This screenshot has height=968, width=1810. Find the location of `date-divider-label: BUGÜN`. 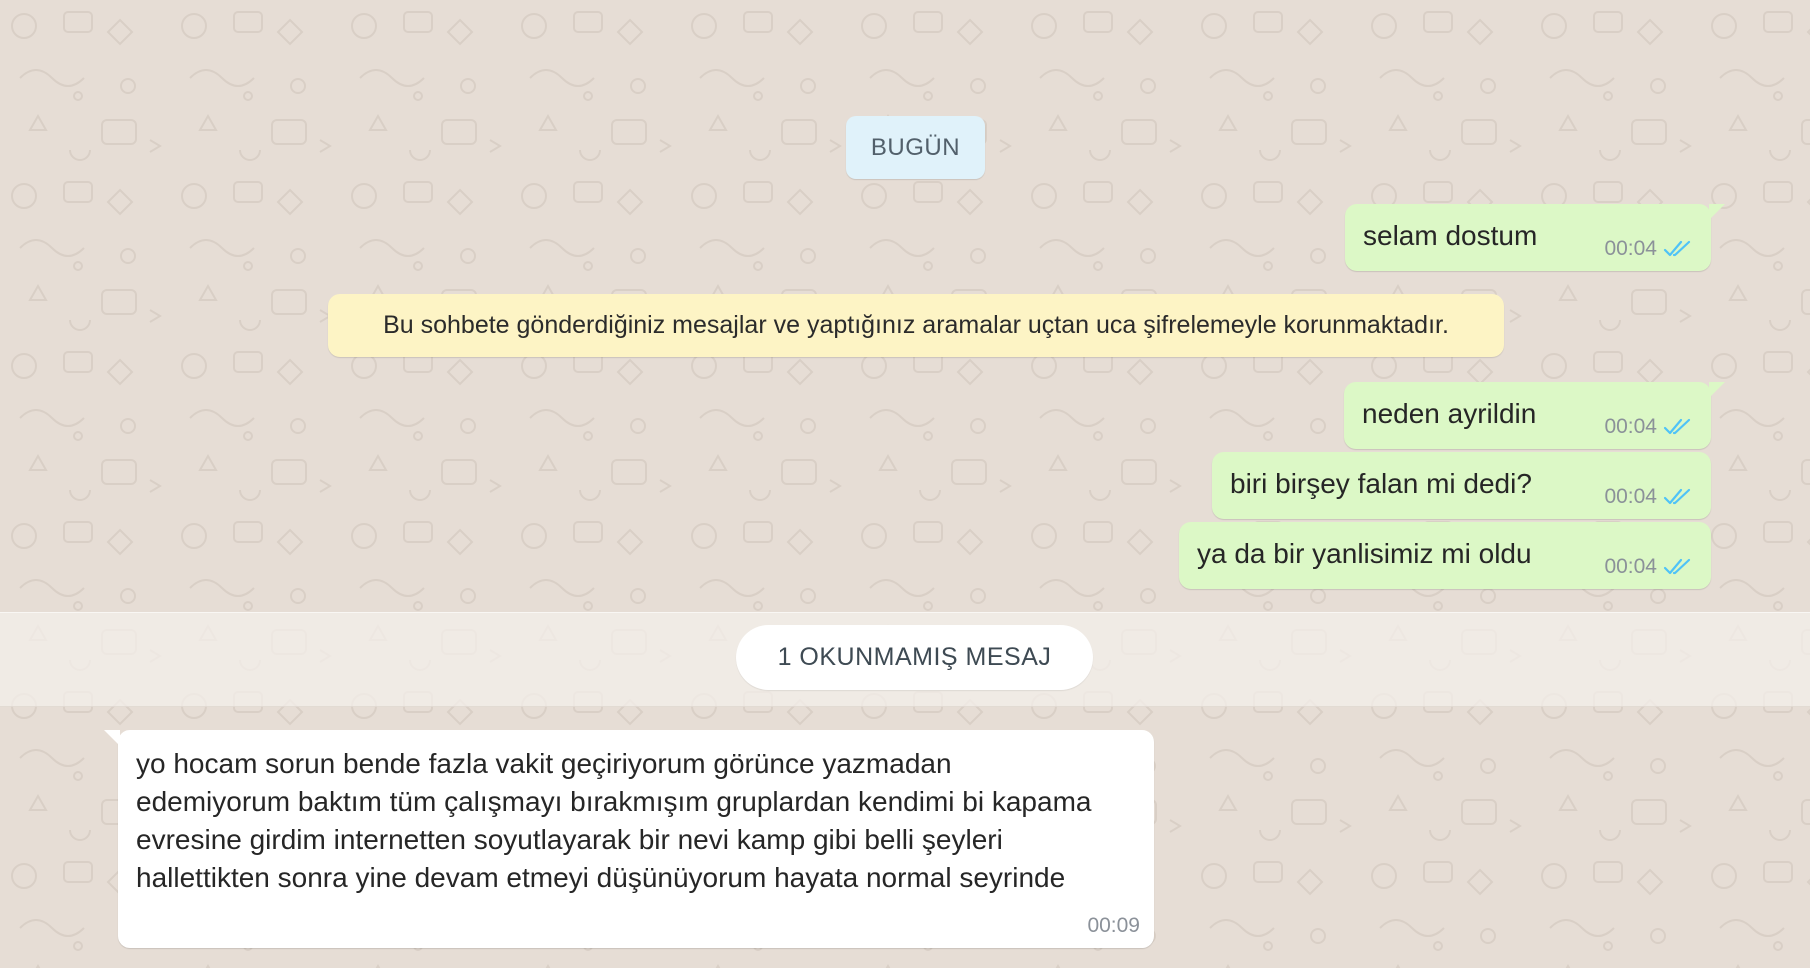

date-divider-label: BUGÜN is located at coordinates (915, 147).